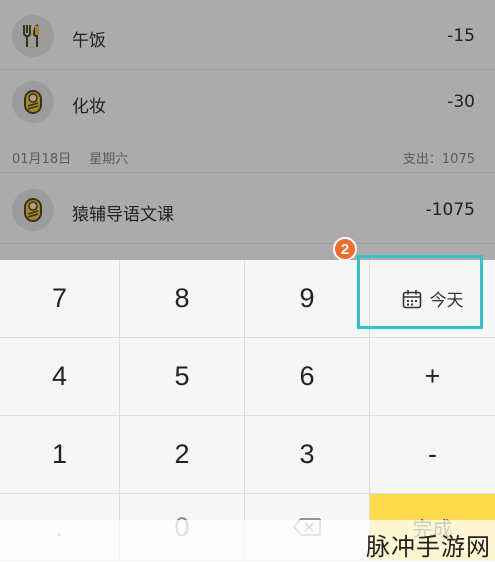  Describe the element at coordinates (307, 377) in the screenshot. I see `key-6: 6` at that location.